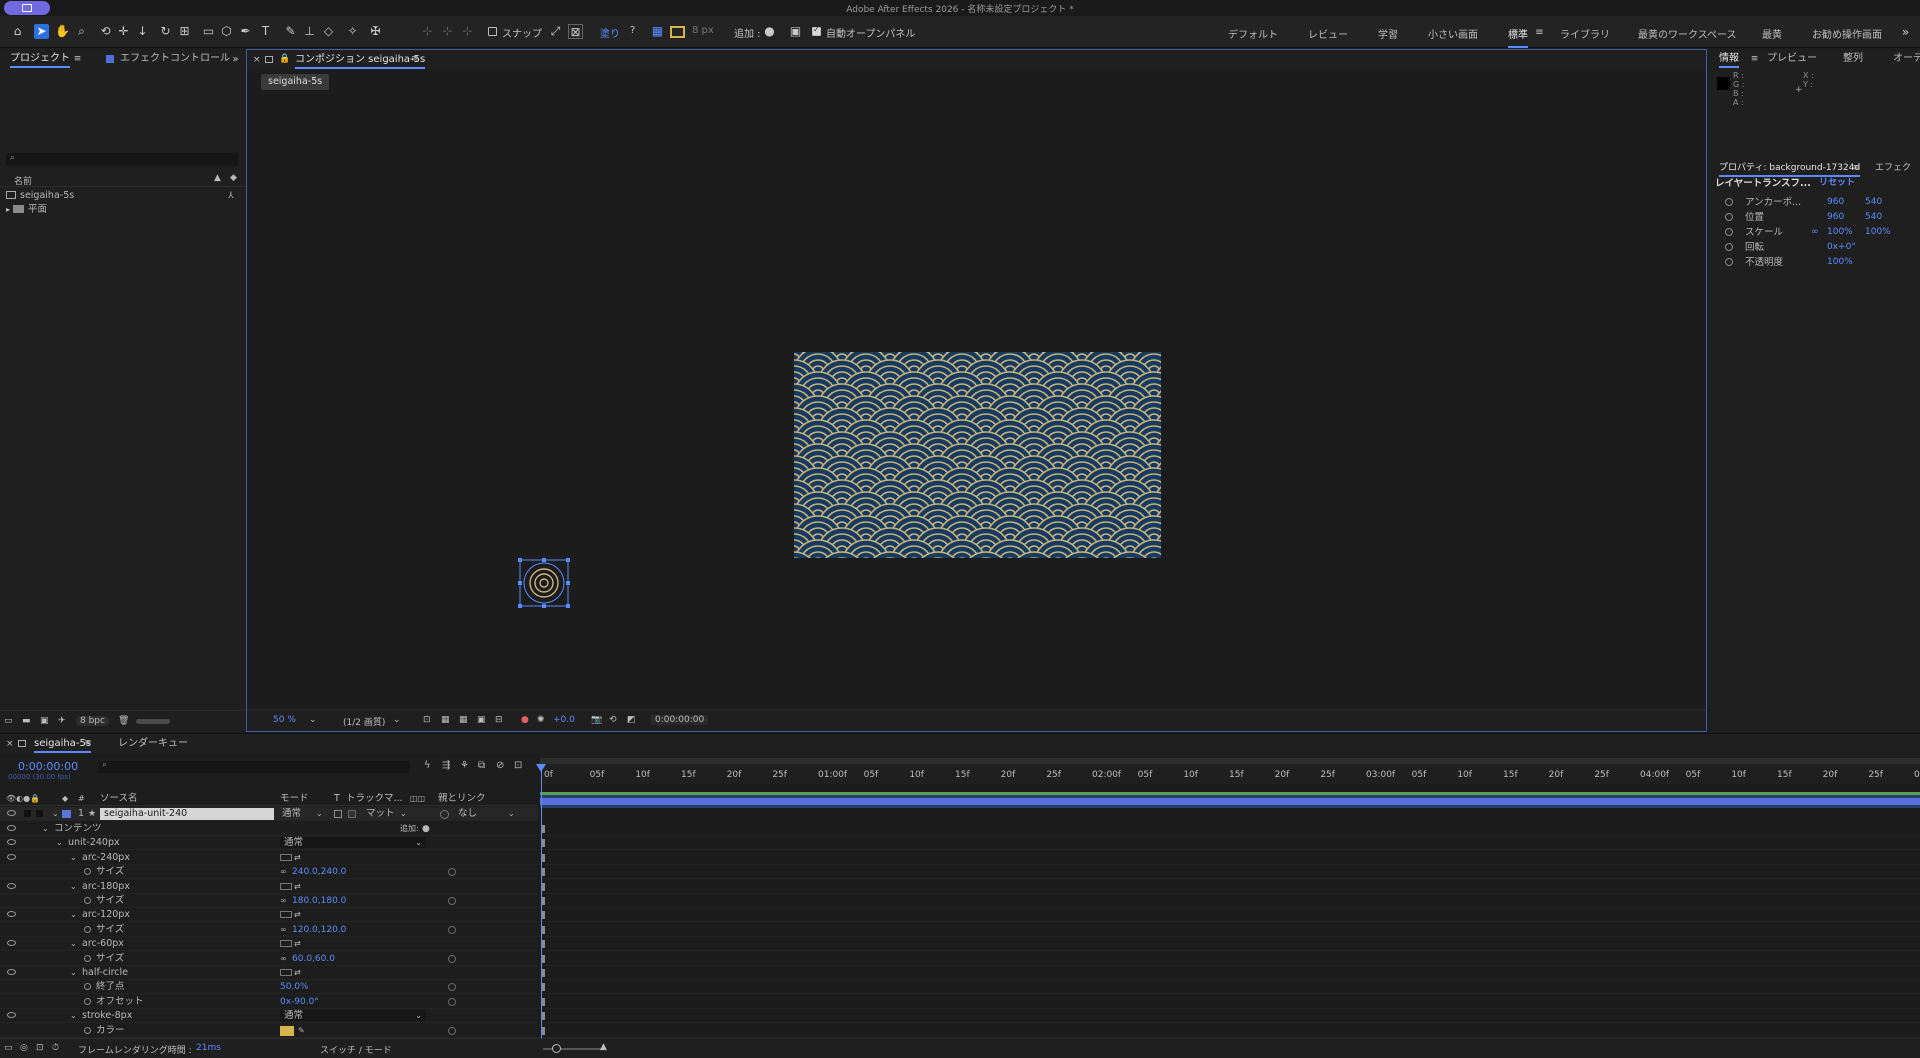 This screenshot has height=1058, width=1920. I want to click on layer-row: ⌄ 1 ★ seigaiha-unit-240 通常 ⌄ マット ⌄ なし ⌄, so click(269, 814).